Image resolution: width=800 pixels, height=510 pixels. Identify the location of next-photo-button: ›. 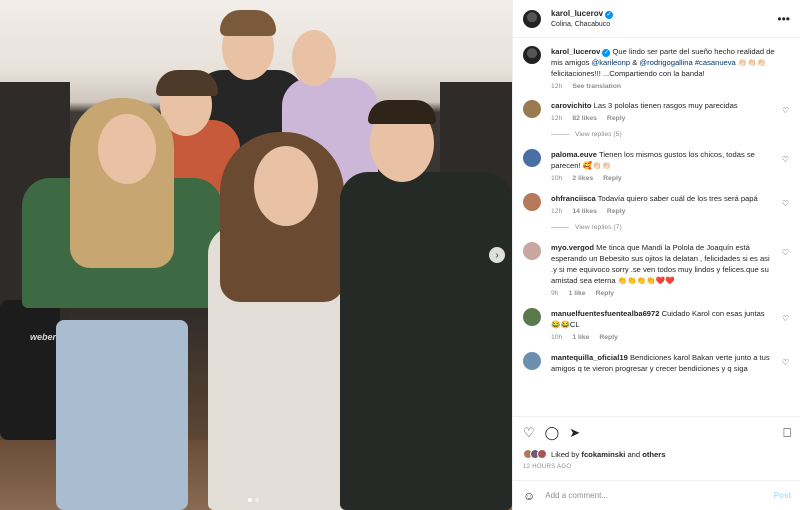
(497, 255).